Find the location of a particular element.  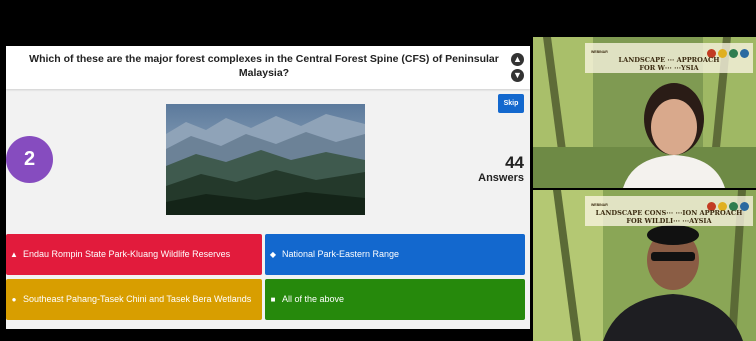

banner-title-line-1: LANDSCAPE ··· APPROACH is located at coordinates (669, 60).